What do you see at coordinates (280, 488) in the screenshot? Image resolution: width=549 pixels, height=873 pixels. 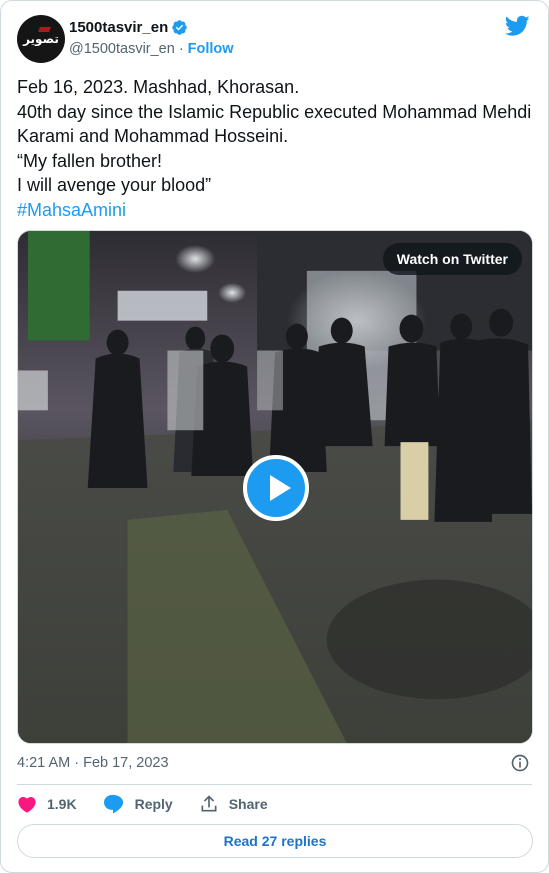 I see `play-icon` at bounding box center [280, 488].